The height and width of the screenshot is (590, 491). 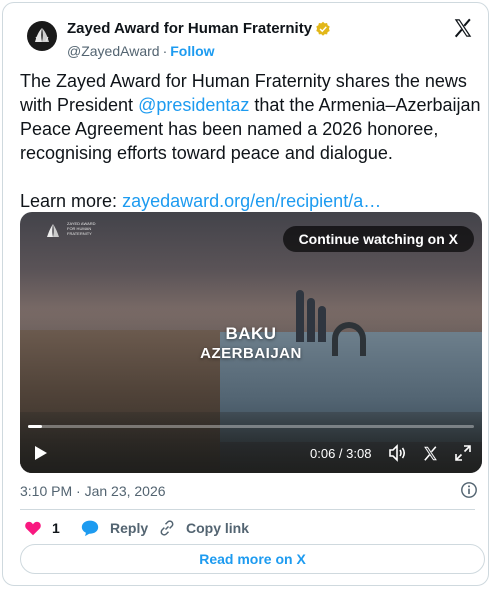 I want to click on divider, so click(x=247, y=509).